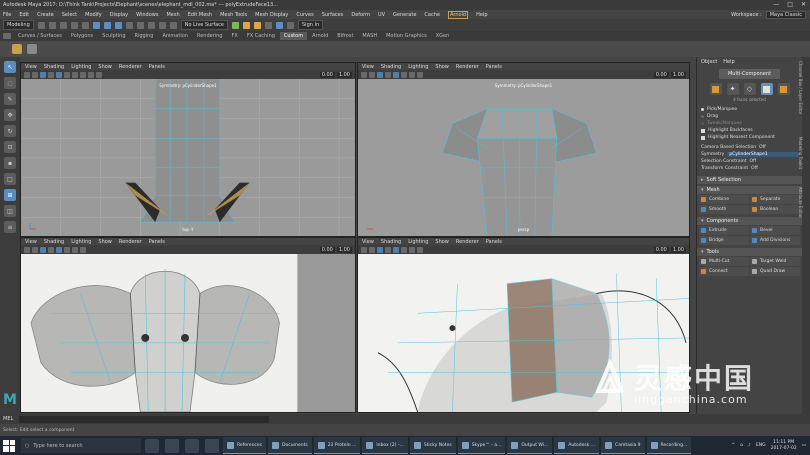 The height and width of the screenshot is (455, 810). I want to click on shelf-tab-rendering: Rendering, so click(210, 36).